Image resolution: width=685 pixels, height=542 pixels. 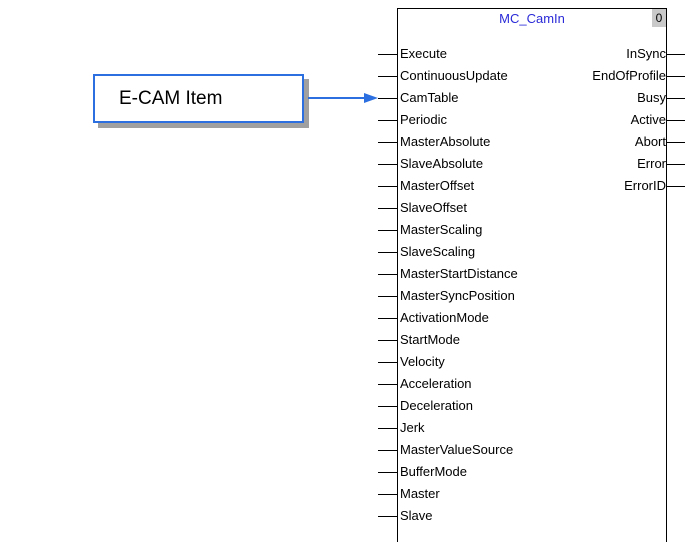 What do you see at coordinates (457, 449) in the screenshot?
I see `input-pin-label: MasterValueSource` at bounding box center [457, 449].